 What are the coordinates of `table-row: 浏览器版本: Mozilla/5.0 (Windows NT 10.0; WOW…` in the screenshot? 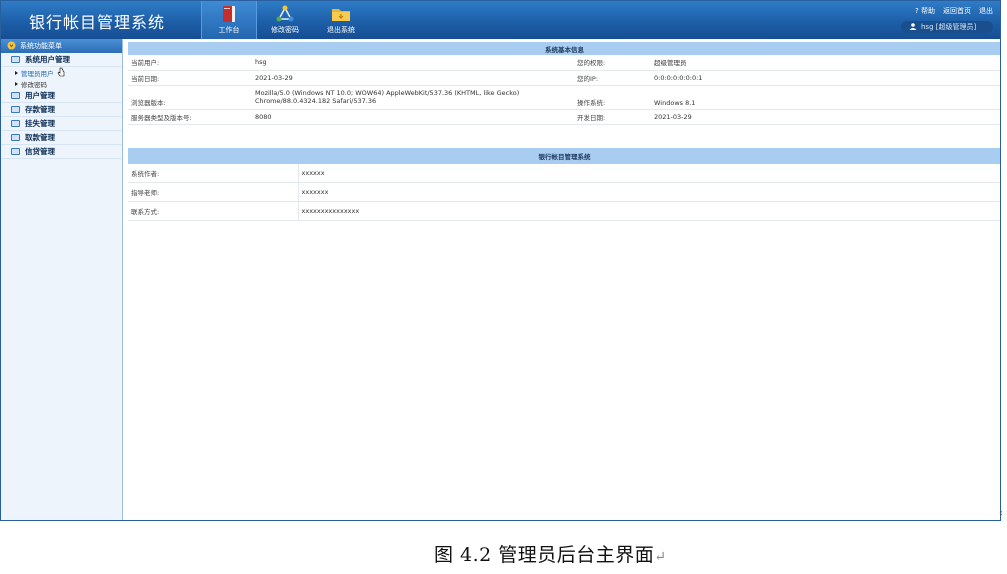 It's located at (564, 97).